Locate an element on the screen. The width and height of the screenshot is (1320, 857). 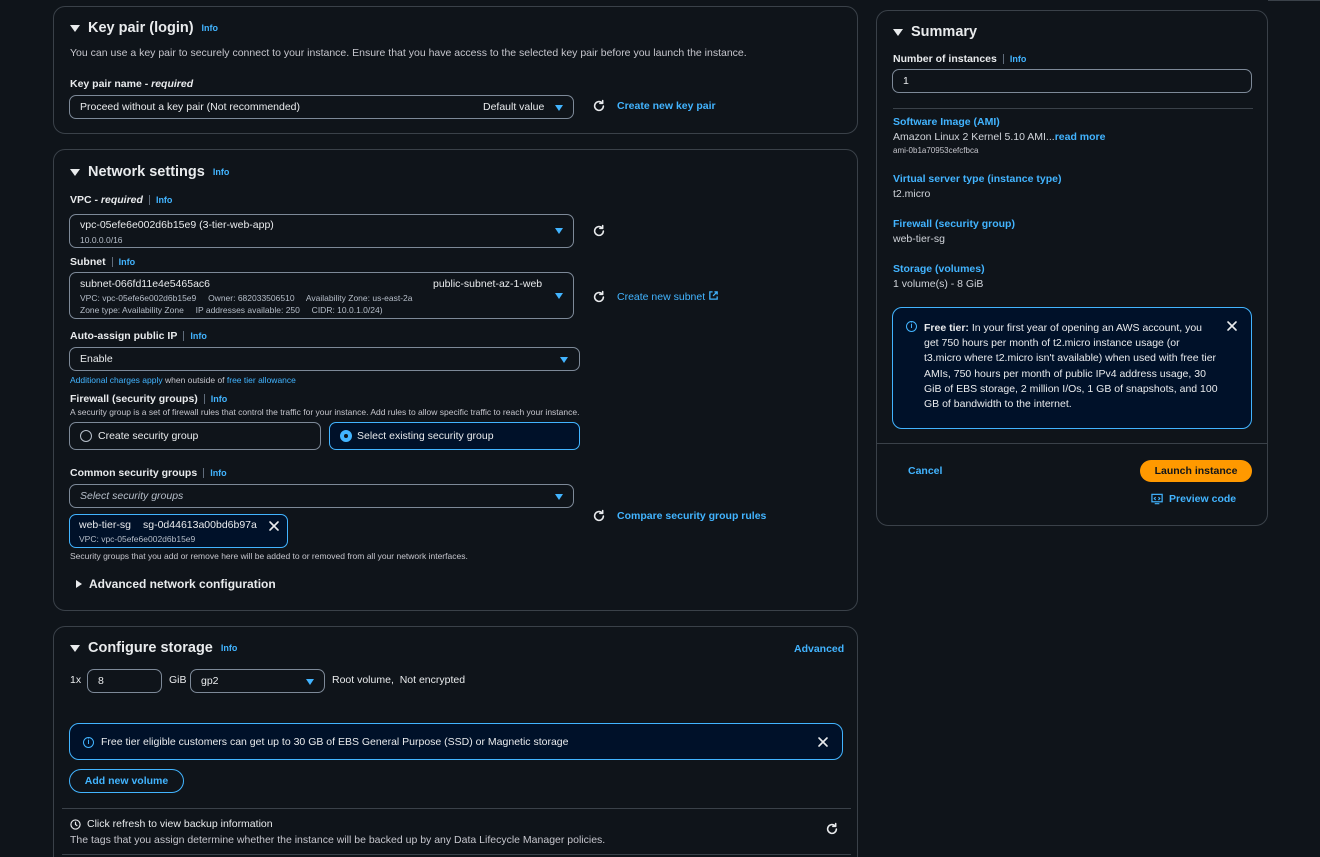
info-icon: i is located at coordinates (911, 326).